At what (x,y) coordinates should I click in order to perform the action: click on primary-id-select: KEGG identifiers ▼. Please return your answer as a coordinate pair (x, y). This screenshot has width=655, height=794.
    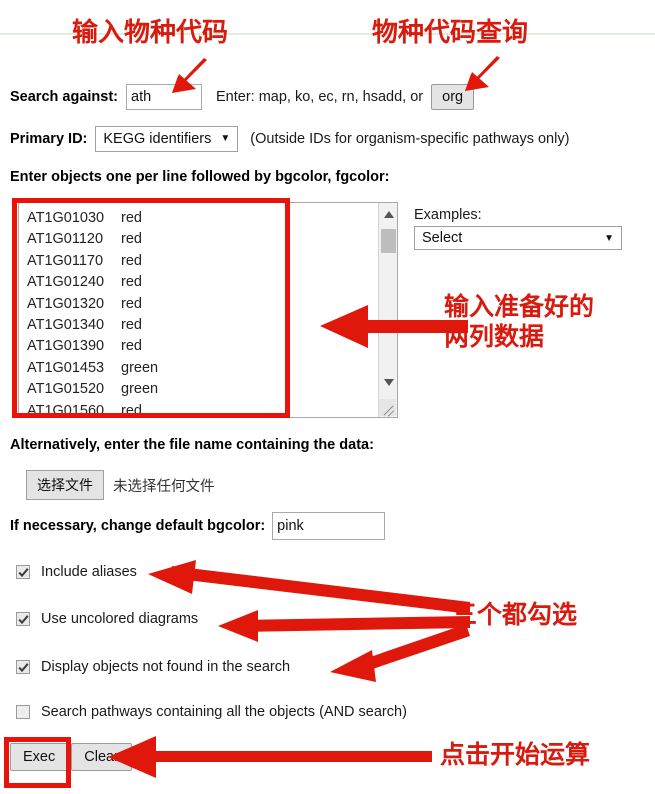
    Looking at the image, I should click on (167, 139).